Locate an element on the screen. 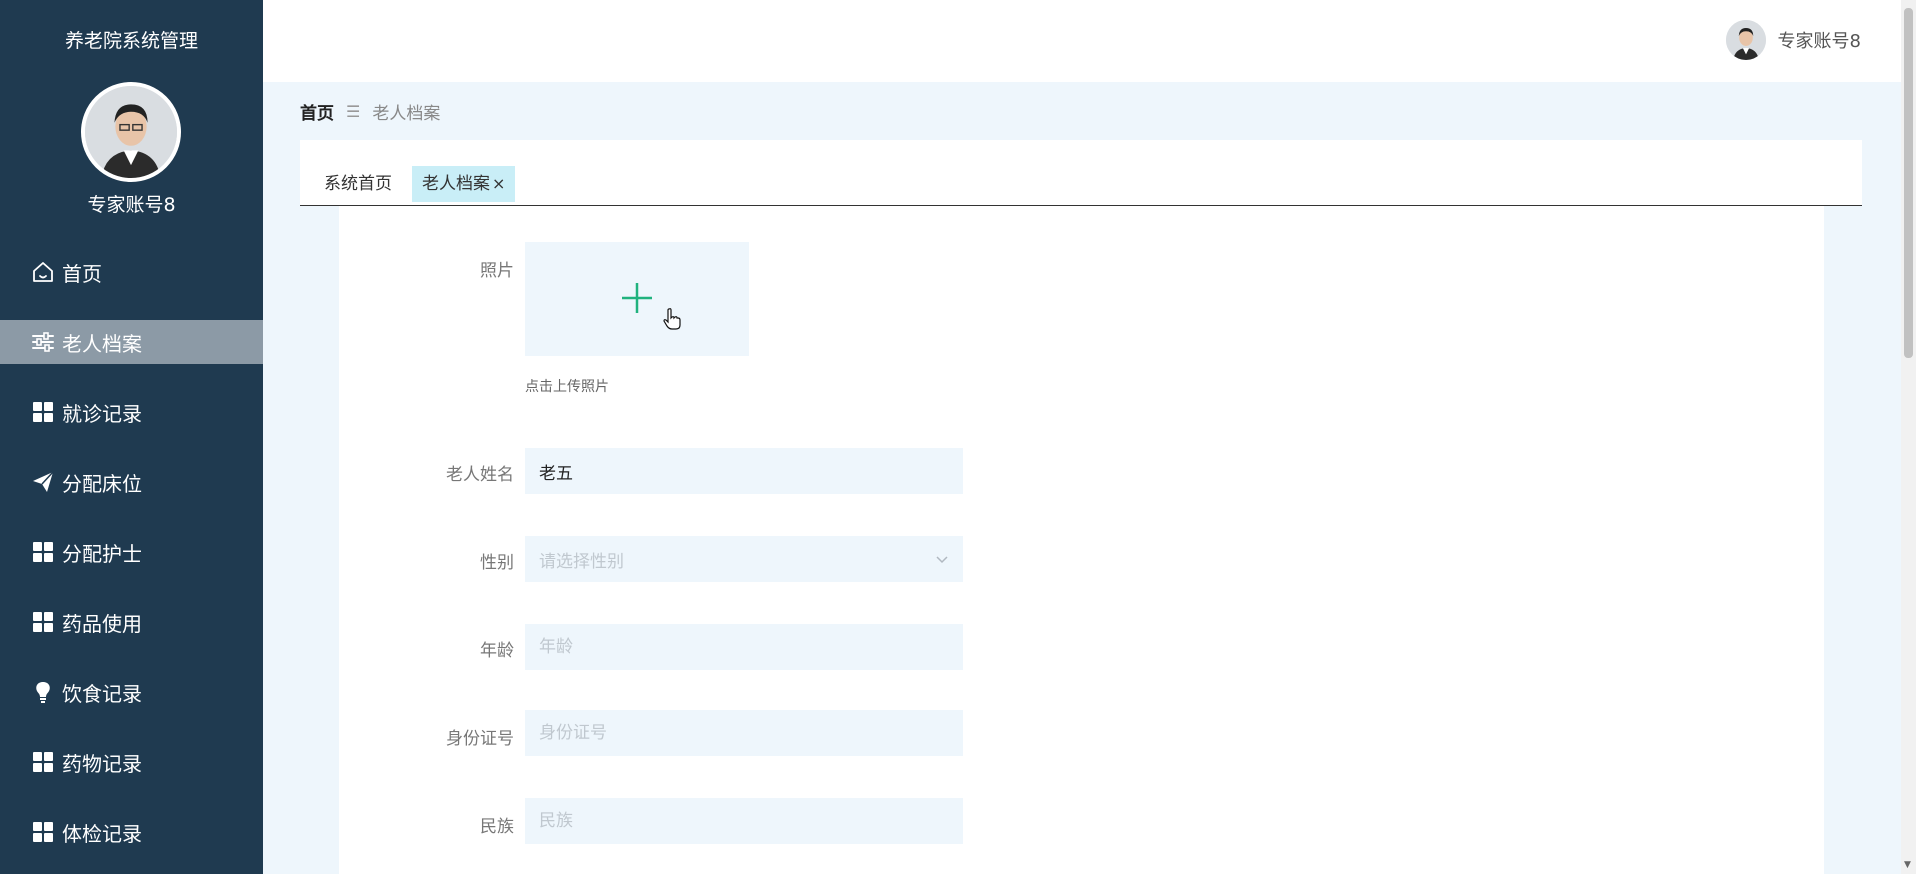 This screenshot has height=874, width=1916. sidebar-item-assign-nurse: 分配护士 is located at coordinates (131, 552).